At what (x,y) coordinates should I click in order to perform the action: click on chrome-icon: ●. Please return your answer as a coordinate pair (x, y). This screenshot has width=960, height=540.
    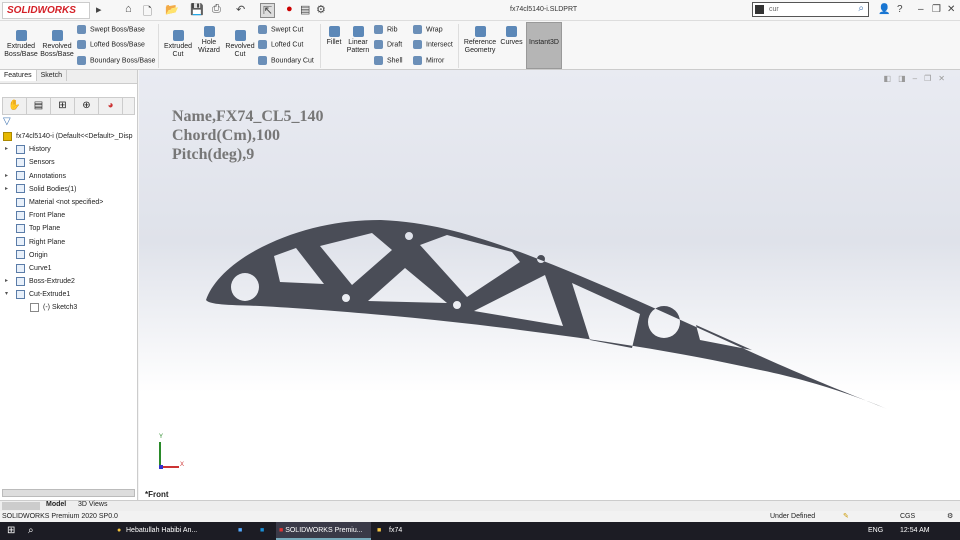
    Looking at the image, I should click on (119, 530).